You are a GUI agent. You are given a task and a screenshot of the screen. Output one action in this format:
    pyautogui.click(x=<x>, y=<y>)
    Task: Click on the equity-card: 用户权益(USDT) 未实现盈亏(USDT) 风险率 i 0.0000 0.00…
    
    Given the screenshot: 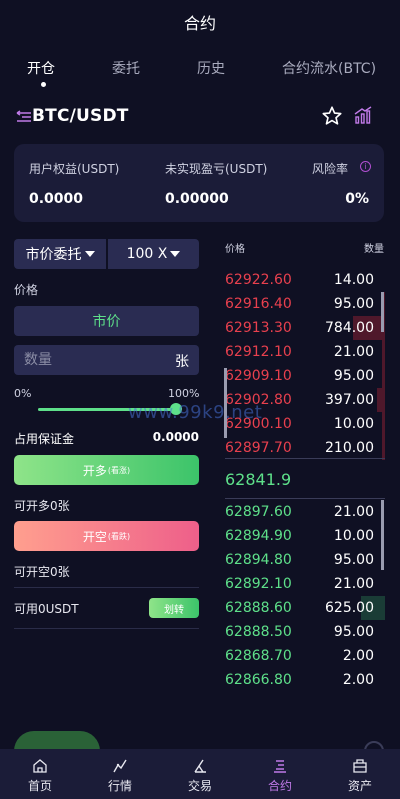 What is the action you would take?
    pyautogui.click(x=199, y=183)
    